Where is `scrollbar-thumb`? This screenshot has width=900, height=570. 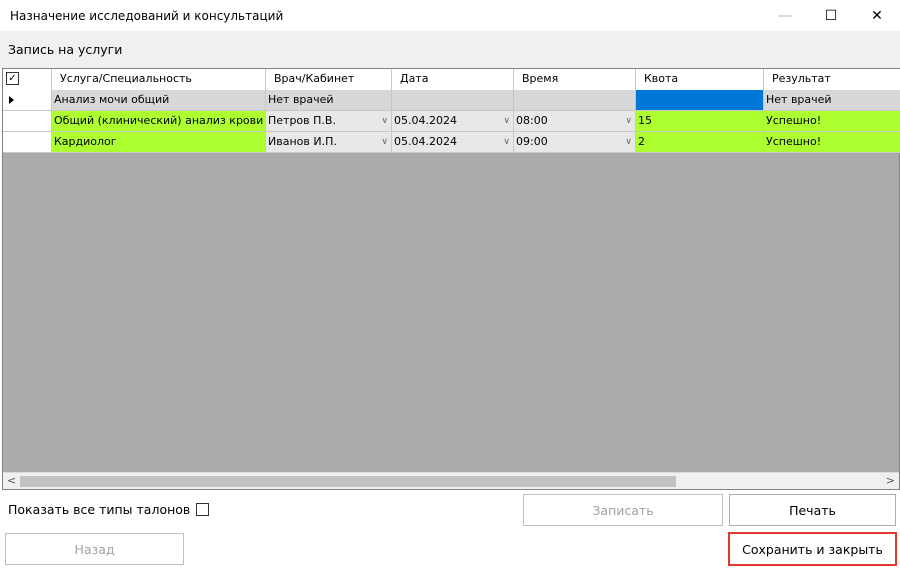
scrollbar-thumb is located at coordinates (348, 481).